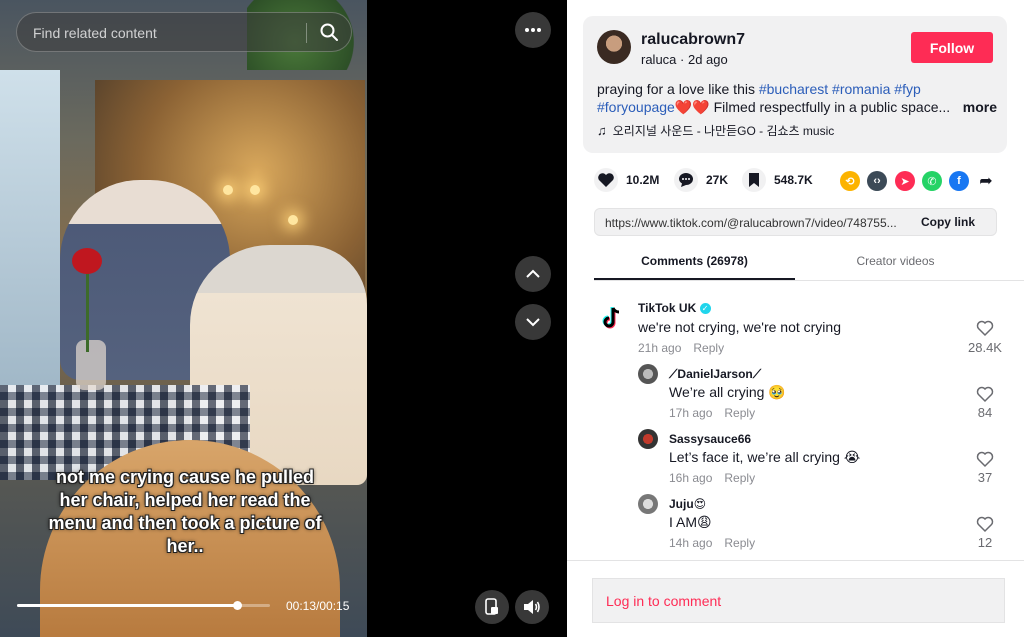  I want to click on like-button: 10.2M, so click(626, 180).